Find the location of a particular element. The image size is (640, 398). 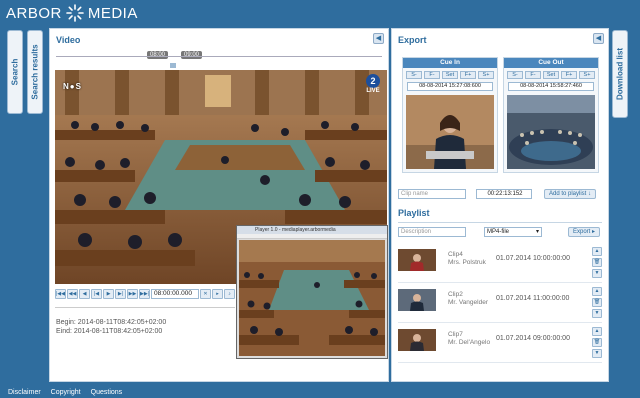

timeline is located at coordinates (219, 59).